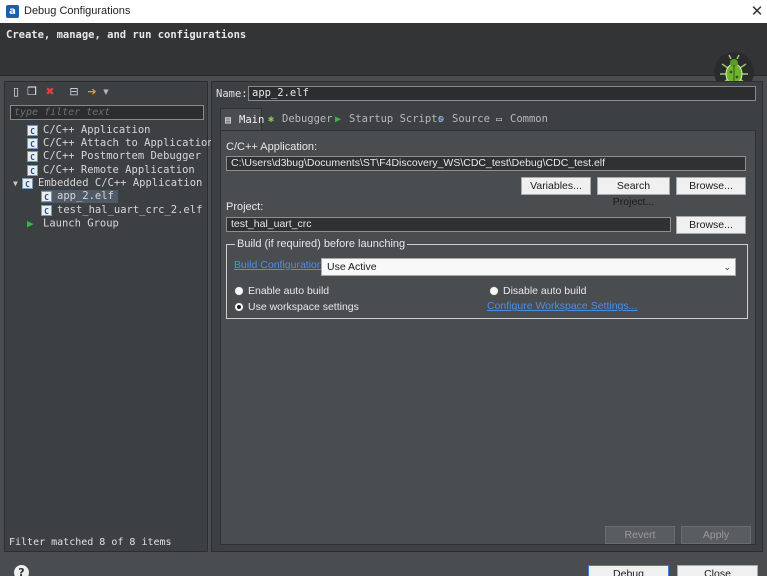 This screenshot has height=576, width=767. I want to click on header-banner: Create, manage, and run configurations, so click(383, 57).